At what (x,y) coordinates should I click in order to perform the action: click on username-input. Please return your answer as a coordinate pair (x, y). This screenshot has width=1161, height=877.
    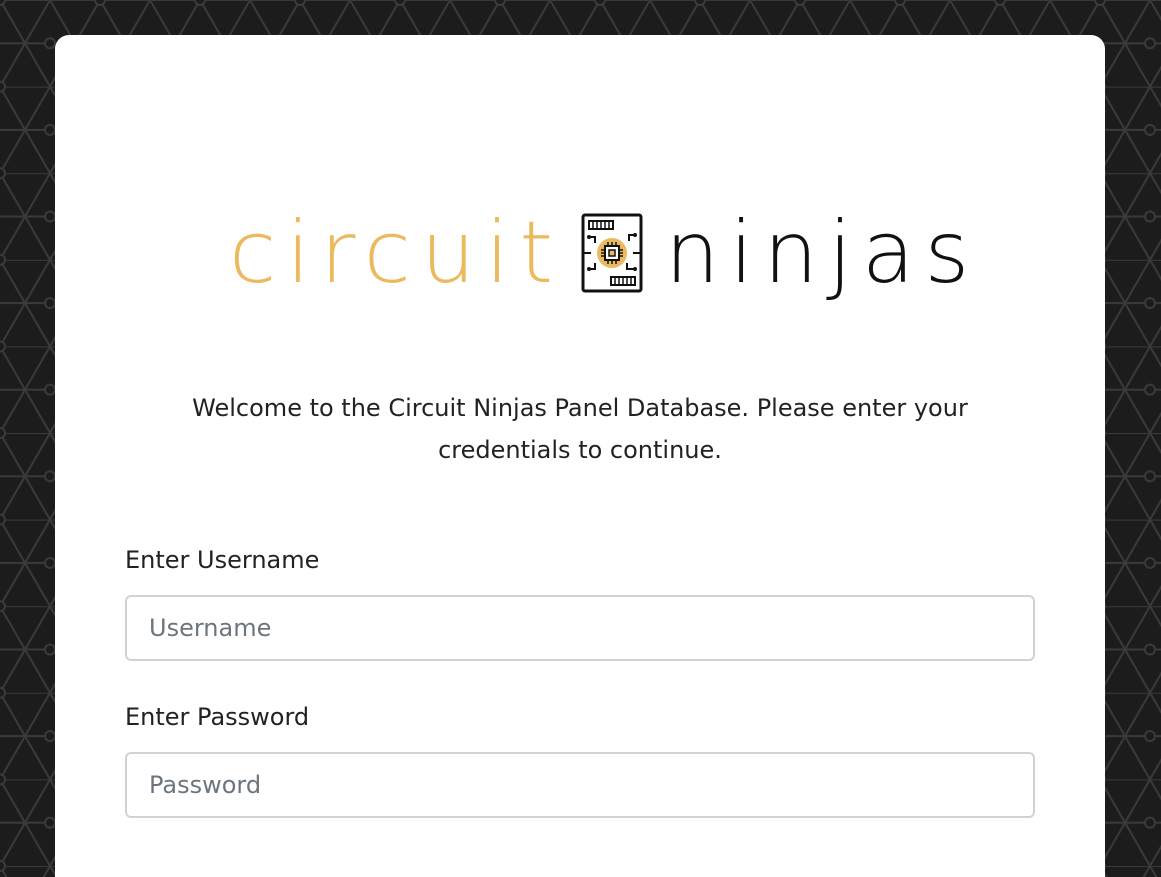
    Looking at the image, I should click on (580, 628).